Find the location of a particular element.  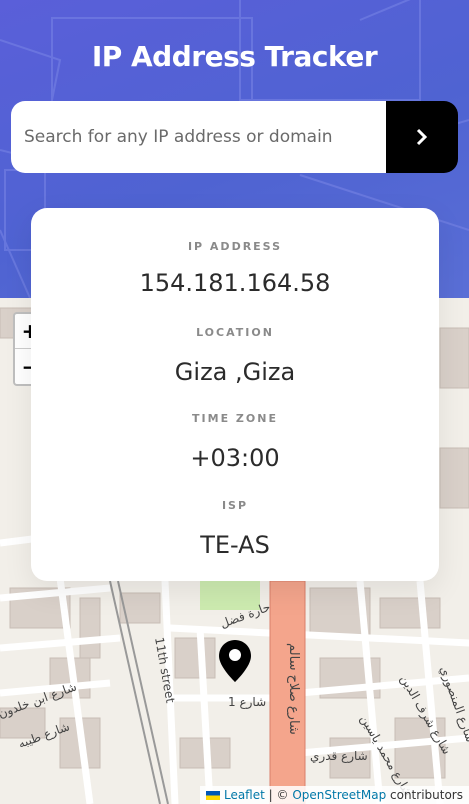

search-bar is located at coordinates (234, 137).